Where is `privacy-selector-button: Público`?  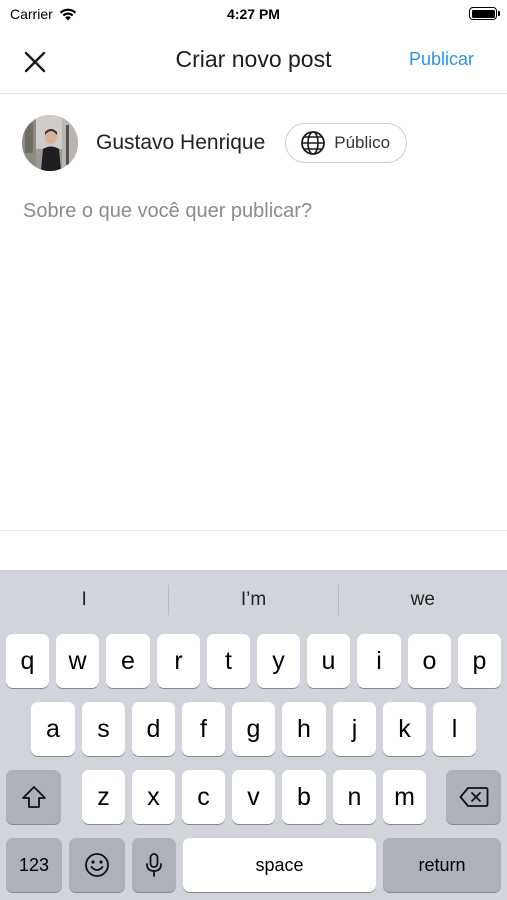 privacy-selector-button: Público is located at coordinates (346, 143).